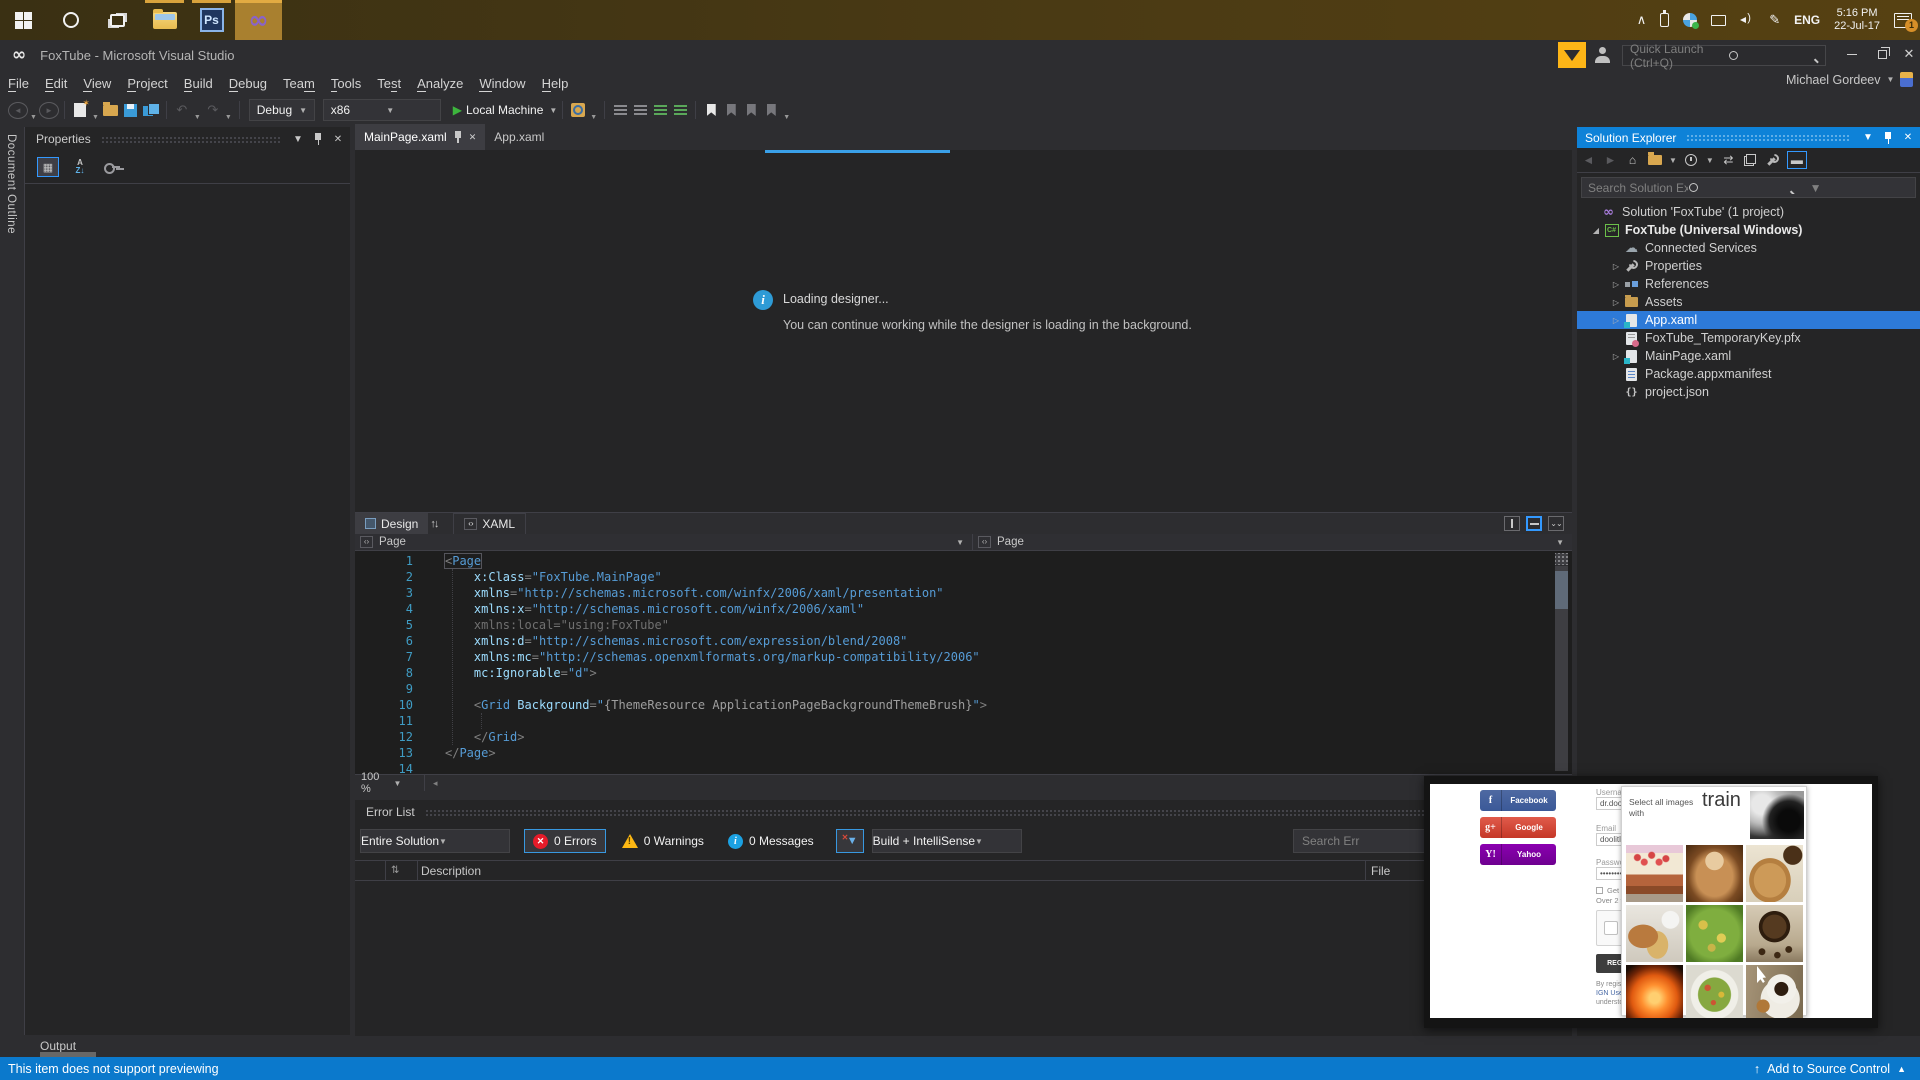 The width and height of the screenshot is (1920, 1080). I want to click on newsletter-checkbox, so click(1599, 890).